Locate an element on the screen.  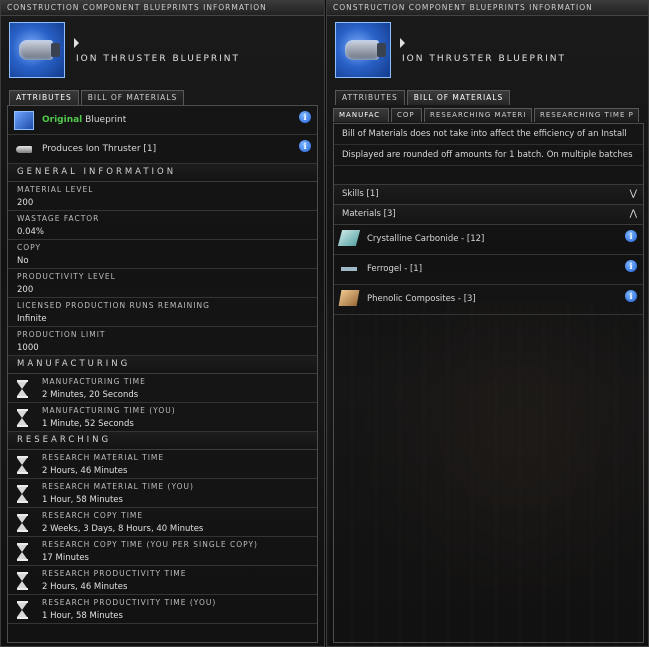
attr-productivity-level: PRODUCTIVITY LEVEL 200 is located at coordinates (162, 283).